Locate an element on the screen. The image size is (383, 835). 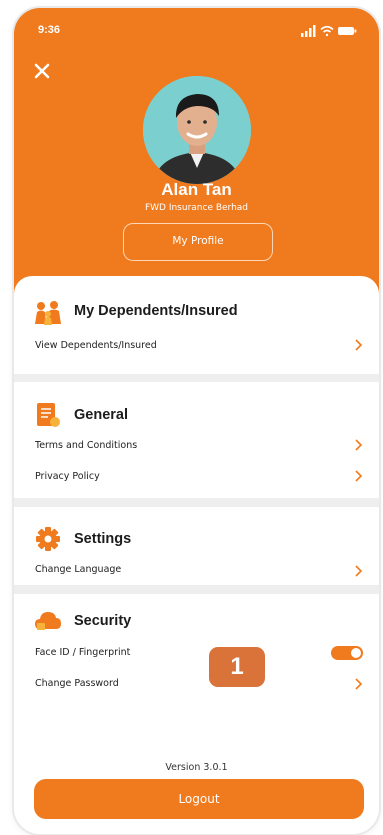
avatar-portrait-icon is located at coordinates (197, 130).